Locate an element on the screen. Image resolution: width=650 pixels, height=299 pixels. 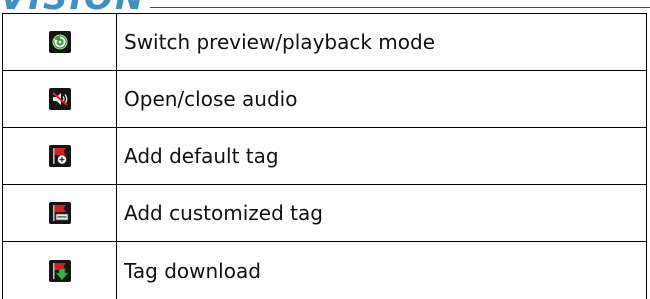
header-divider is located at coordinates (400, 7).